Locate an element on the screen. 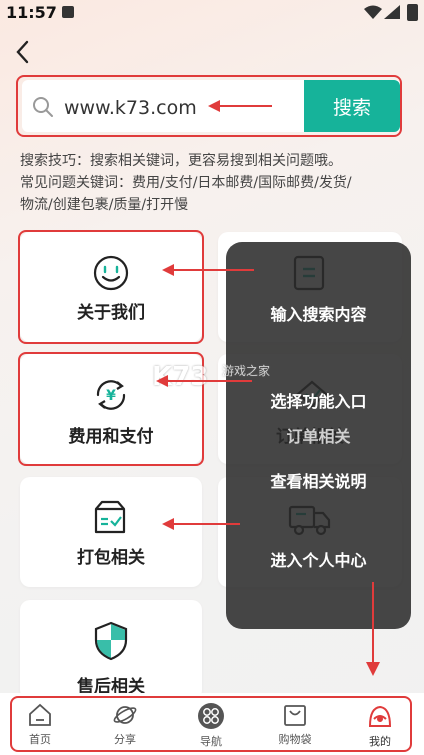 This screenshot has height=755, width=424. signal-icon is located at coordinates (392, 12).